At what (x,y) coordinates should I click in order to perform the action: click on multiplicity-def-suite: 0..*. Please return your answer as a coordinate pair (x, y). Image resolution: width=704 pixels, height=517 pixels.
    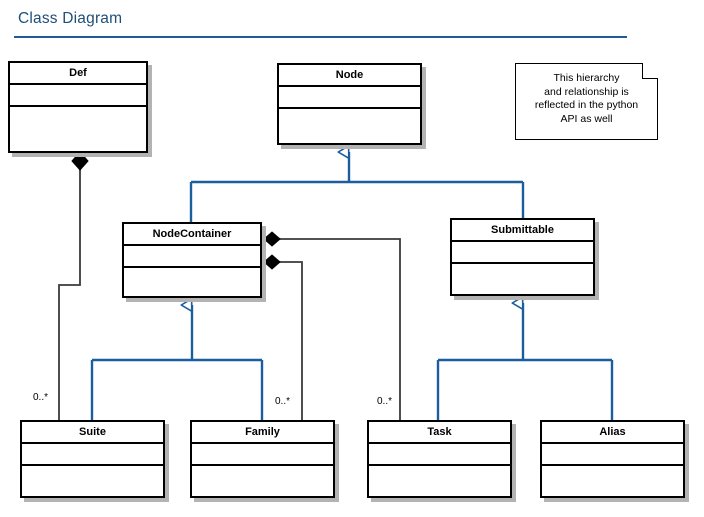
    Looking at the image, I should click on (41, 397).